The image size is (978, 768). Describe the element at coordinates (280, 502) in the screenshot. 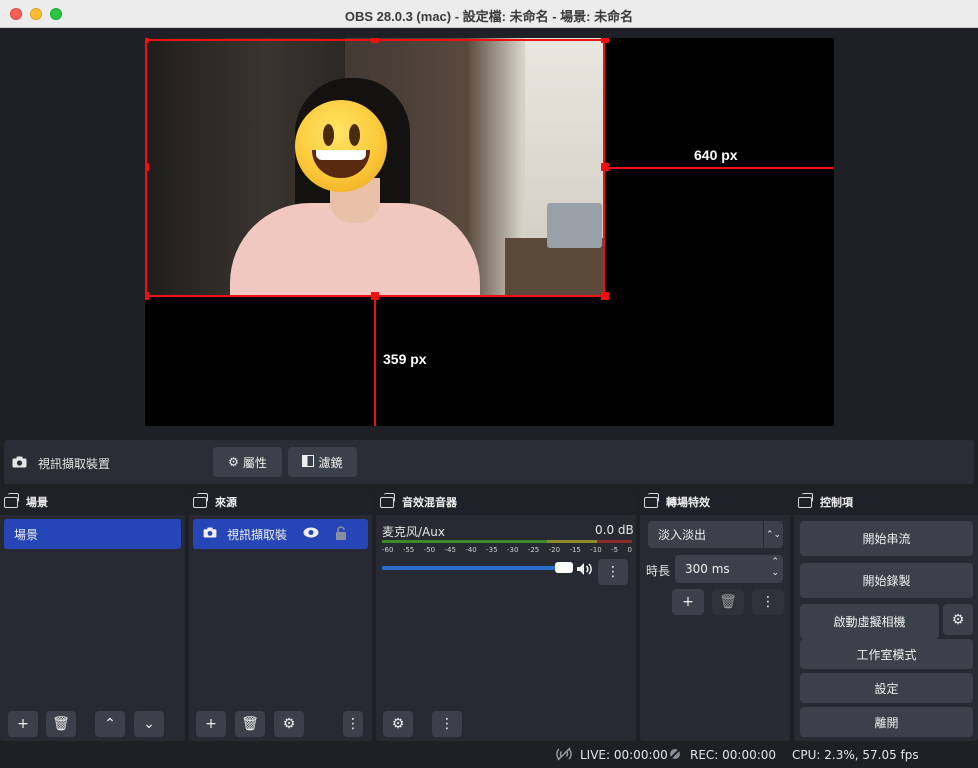

I see `sources-dock-header: 來源` at that location.